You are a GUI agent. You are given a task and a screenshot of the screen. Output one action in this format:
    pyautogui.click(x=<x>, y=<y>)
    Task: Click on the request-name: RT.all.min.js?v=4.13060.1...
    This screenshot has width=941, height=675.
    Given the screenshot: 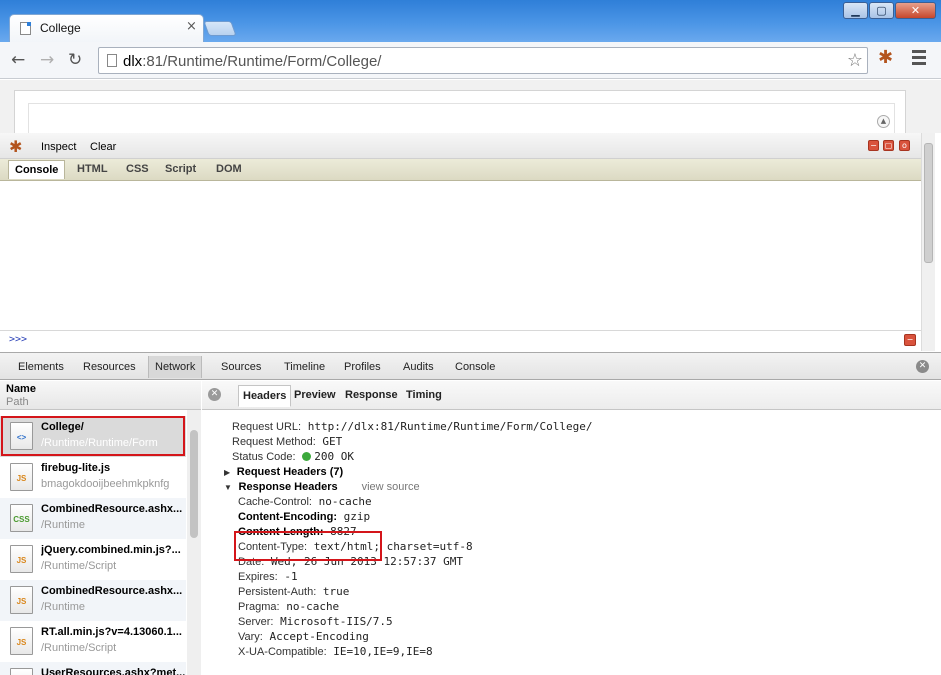 What is the action you would take?
    pyautogui.click(x=111, y=632)
    